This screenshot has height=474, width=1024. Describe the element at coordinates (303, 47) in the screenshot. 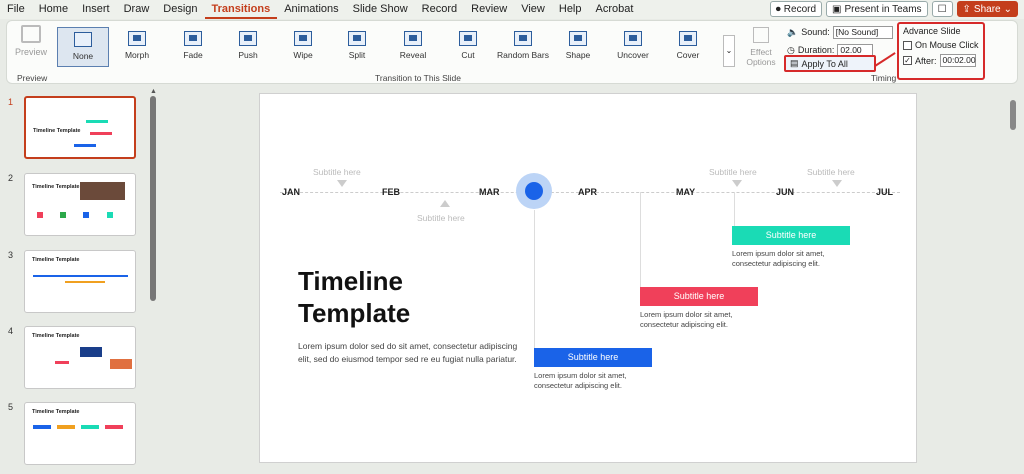

I see `transition-wipe: Wipe` at that location.